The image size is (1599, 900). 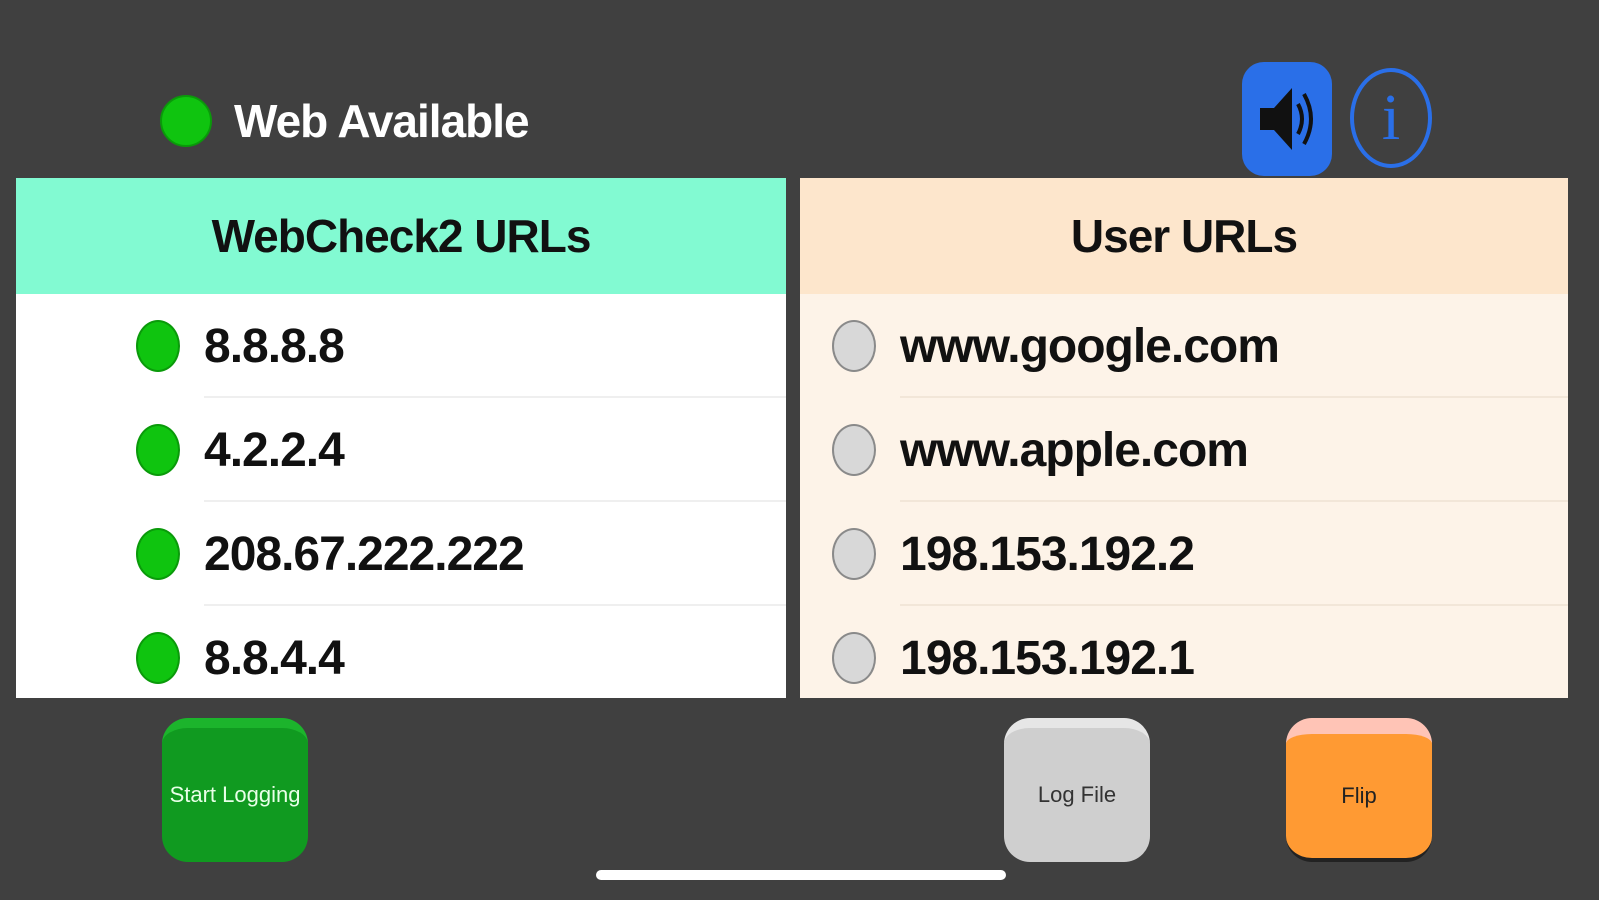 I want to click on start-logging-button: Start Logging, so click(x=235, y=790).